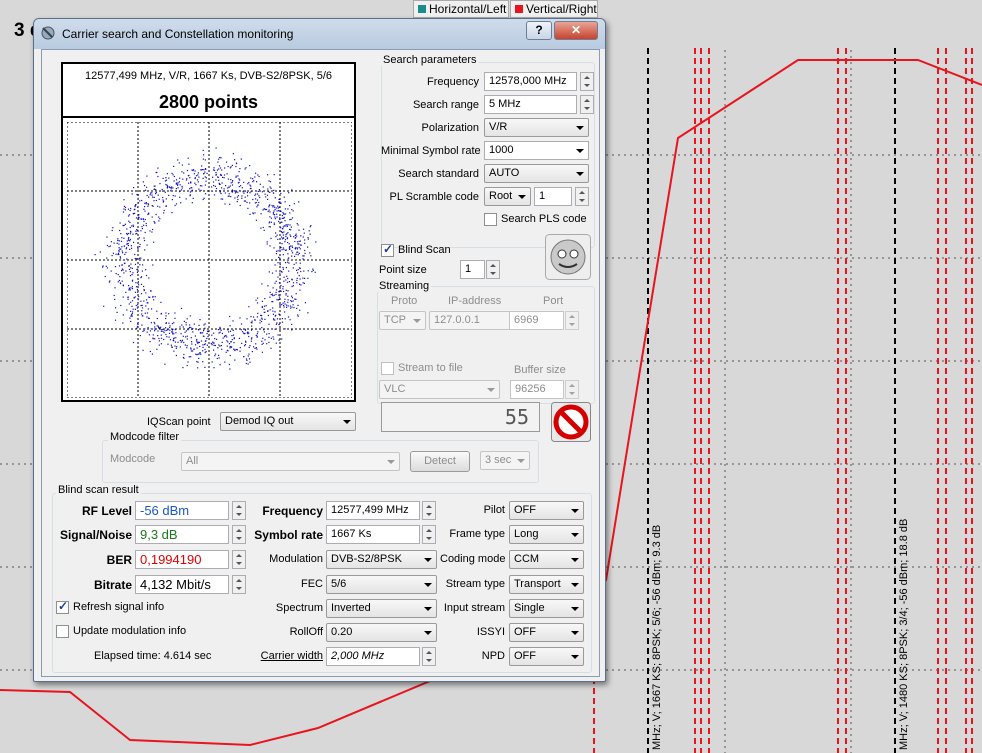 The width and height of the screenshot is (982, 753). I want to click on help-button: ?, so click(539, 30).